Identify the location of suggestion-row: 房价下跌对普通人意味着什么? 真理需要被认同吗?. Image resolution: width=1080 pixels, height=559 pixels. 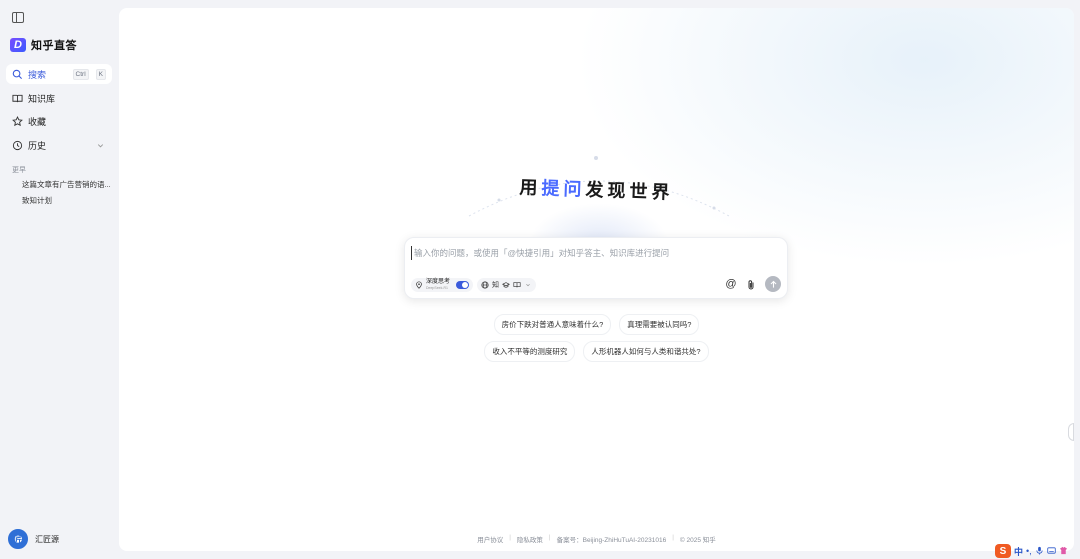
(596, 324).